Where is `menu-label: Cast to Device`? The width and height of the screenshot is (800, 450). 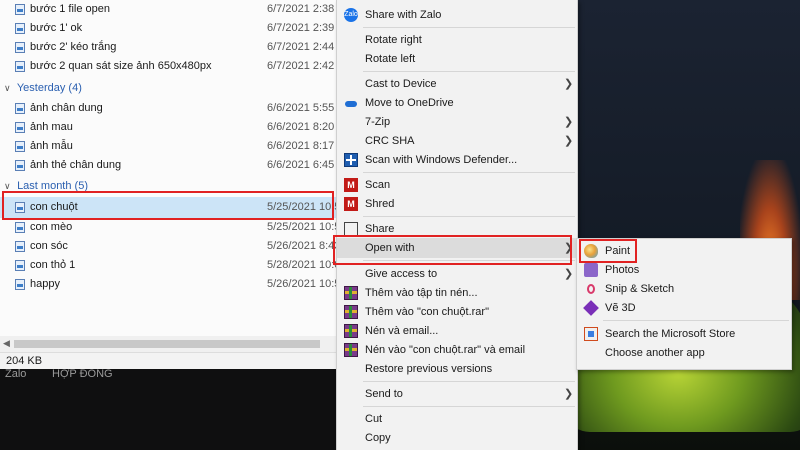 menu-label: Cast to Device is located at coordinates (401, 84).